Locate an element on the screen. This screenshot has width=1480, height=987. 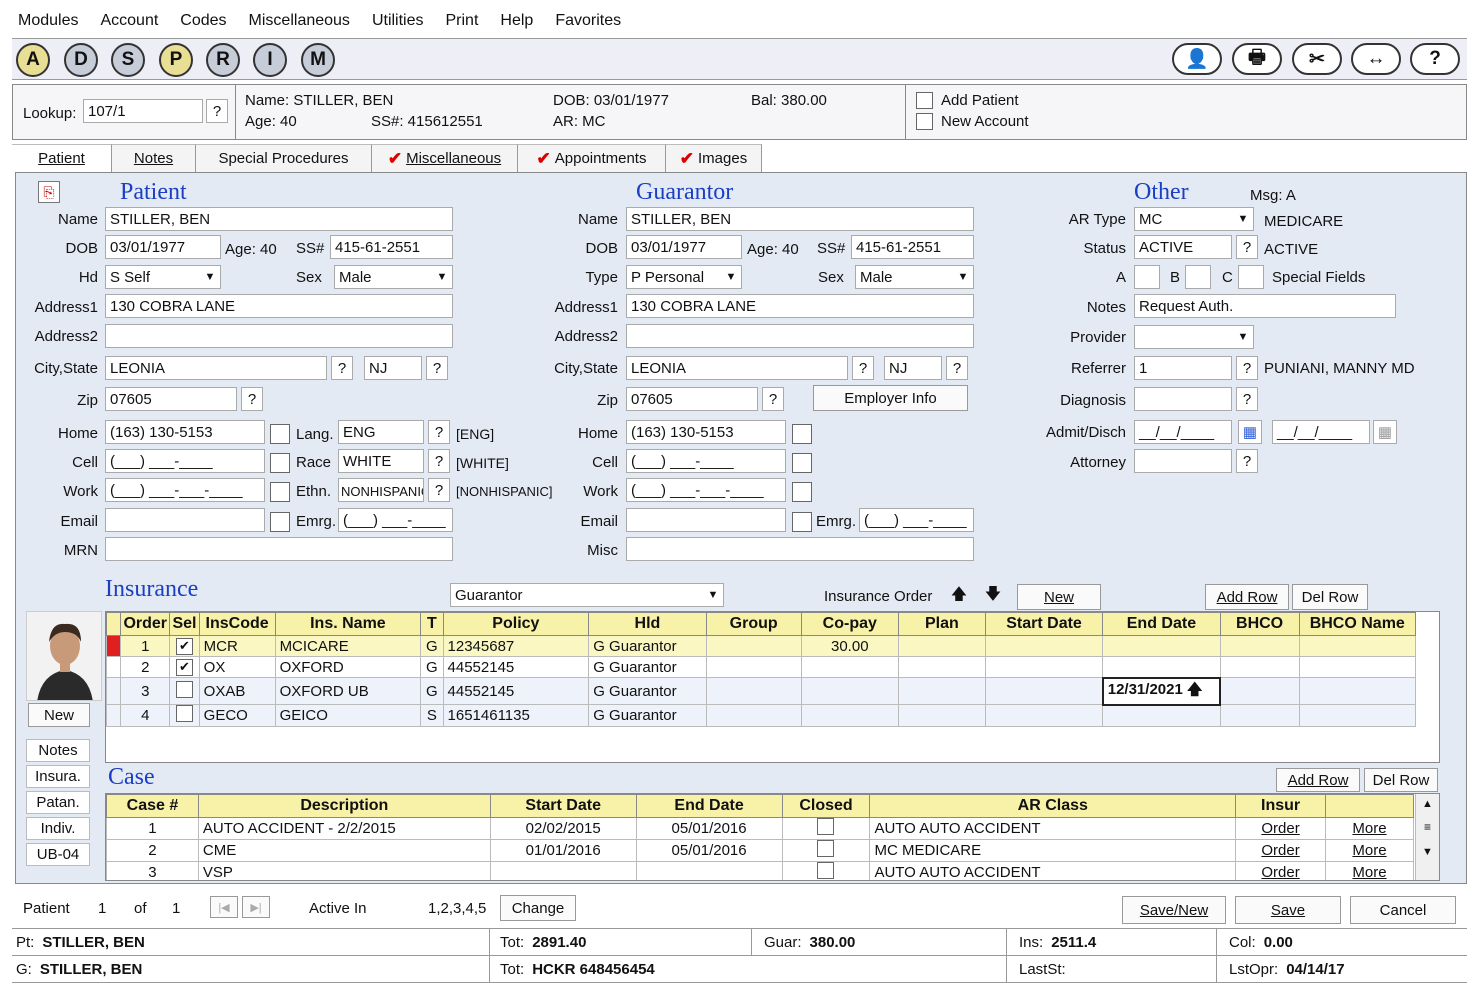
case-arclass-cell: AUTO AUTO ACCIDENT is located at coordinates (1053, 870).